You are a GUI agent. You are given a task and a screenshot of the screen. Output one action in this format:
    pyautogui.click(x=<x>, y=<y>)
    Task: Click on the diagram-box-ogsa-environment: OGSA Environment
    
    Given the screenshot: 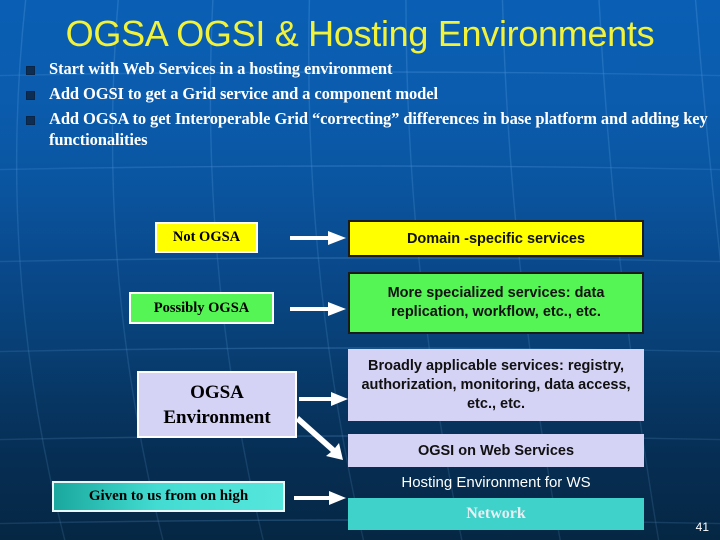 What is the action you would take?
    pyautogui.click(x=217, y=404)
    